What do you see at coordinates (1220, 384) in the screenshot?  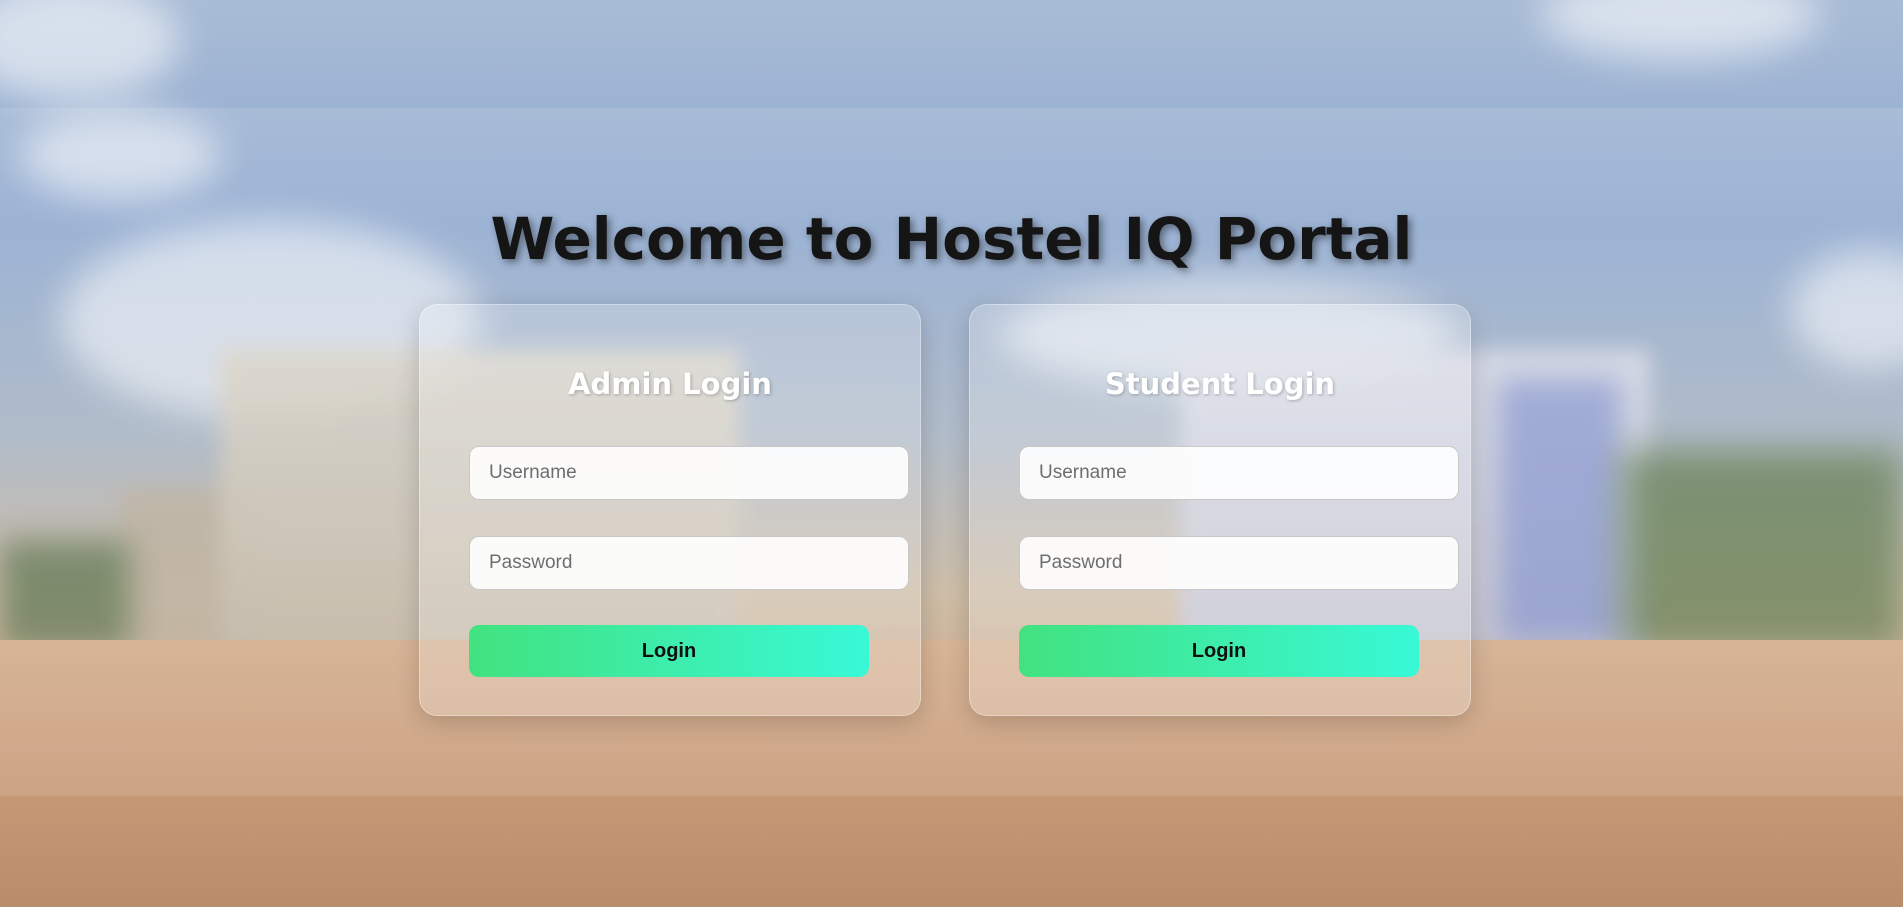 I see `student-login-heading: Student Login` at bounding box center [1220, 384].